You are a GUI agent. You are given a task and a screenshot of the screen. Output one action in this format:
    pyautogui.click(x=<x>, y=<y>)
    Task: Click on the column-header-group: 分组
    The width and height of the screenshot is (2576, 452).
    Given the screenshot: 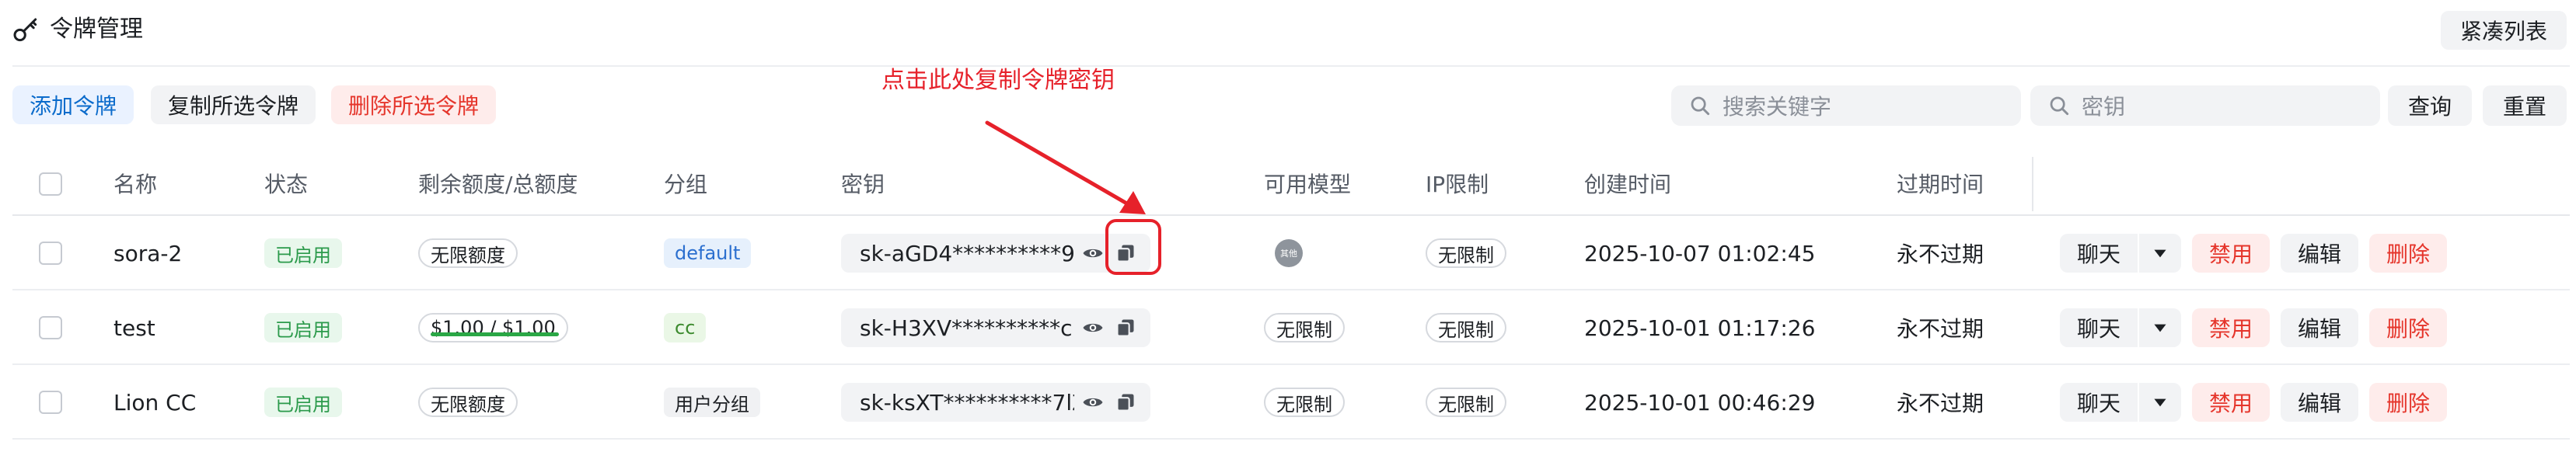 What is the action you would take?
    pyautogui.click(x=686, y=184)
    